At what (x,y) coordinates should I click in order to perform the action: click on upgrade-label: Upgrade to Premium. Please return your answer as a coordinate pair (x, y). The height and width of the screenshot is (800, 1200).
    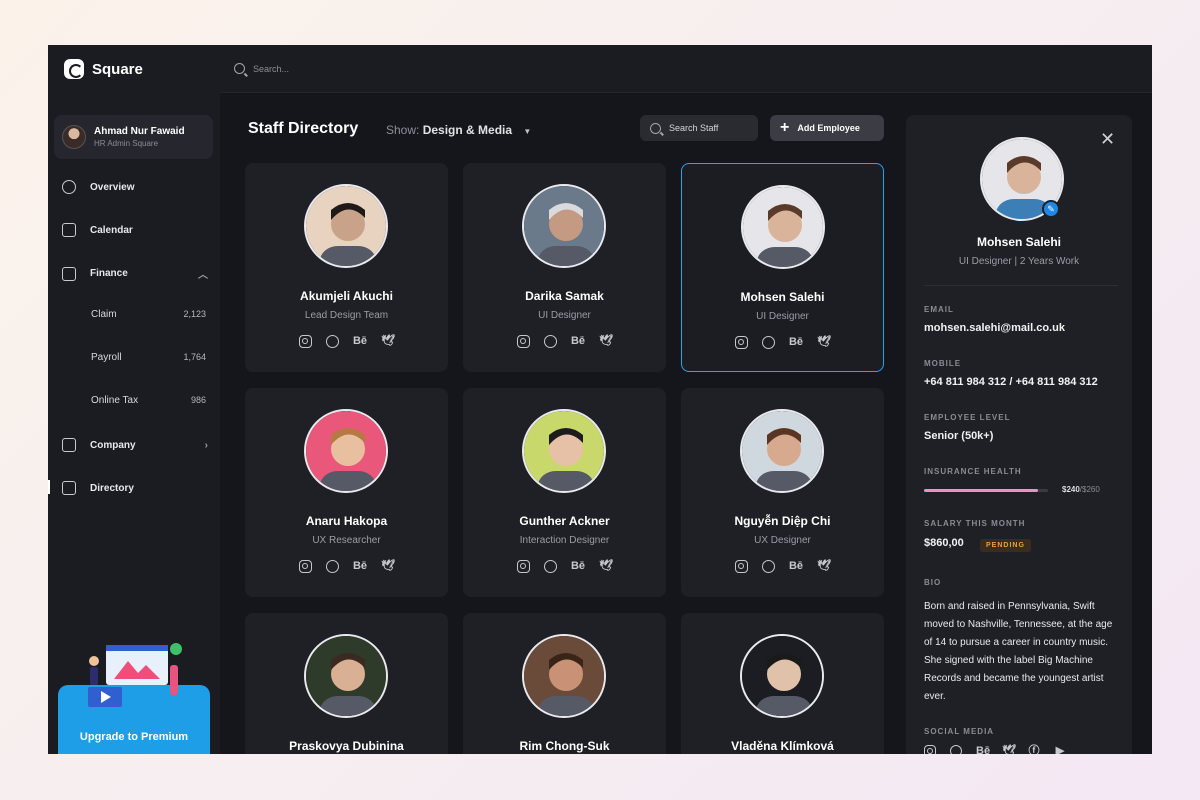
    Looking at the image, I should click on (134, 737).